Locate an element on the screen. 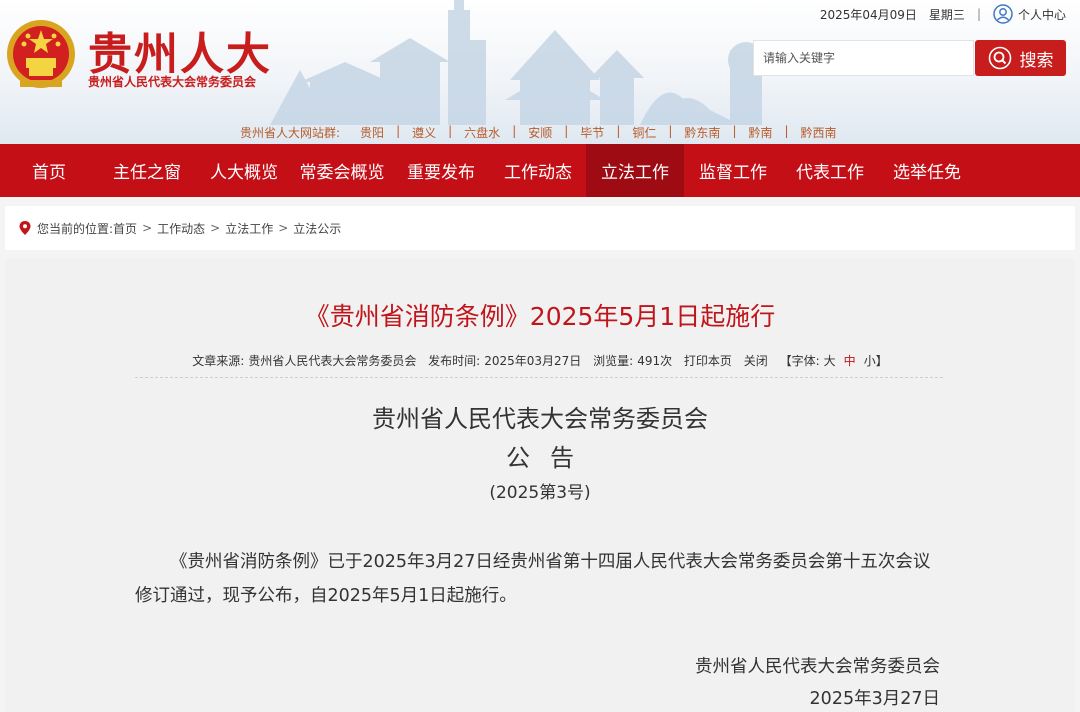 The height and width of the screenshot is (712, 1080). current-date: 2025年04月09日 is located at coordinates (868, 14).